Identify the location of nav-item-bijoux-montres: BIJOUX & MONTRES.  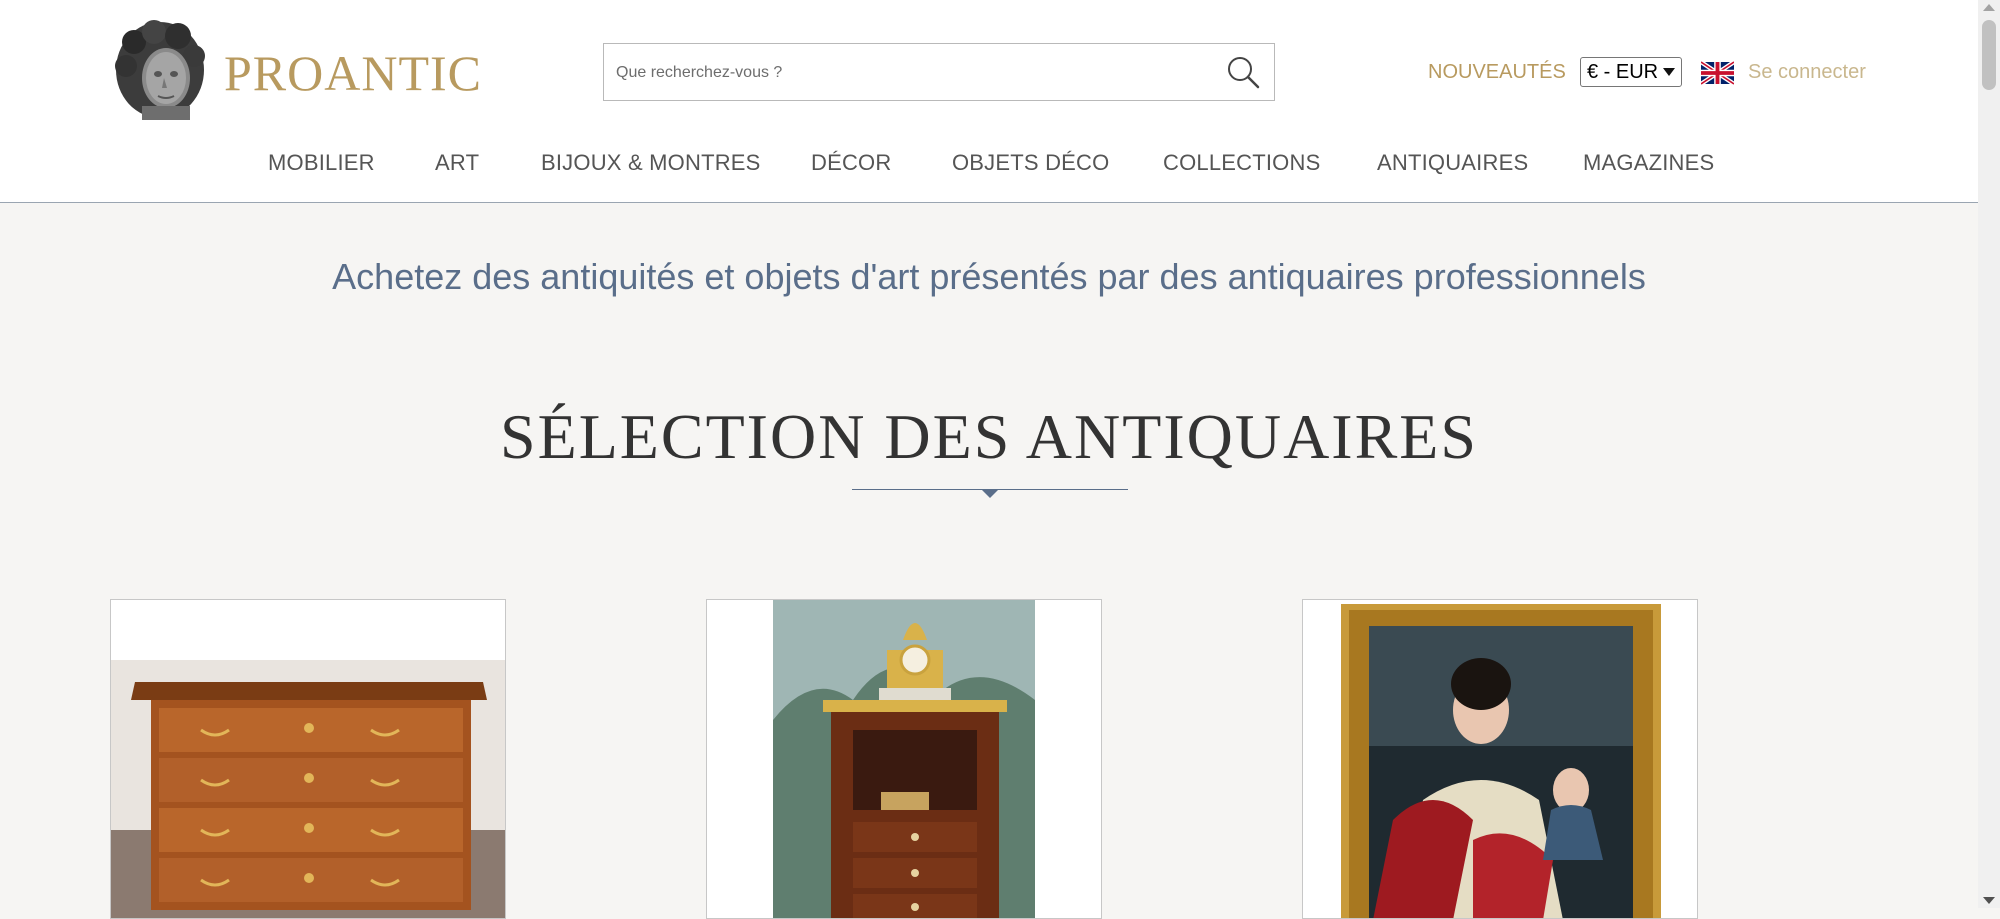
(651, 163).